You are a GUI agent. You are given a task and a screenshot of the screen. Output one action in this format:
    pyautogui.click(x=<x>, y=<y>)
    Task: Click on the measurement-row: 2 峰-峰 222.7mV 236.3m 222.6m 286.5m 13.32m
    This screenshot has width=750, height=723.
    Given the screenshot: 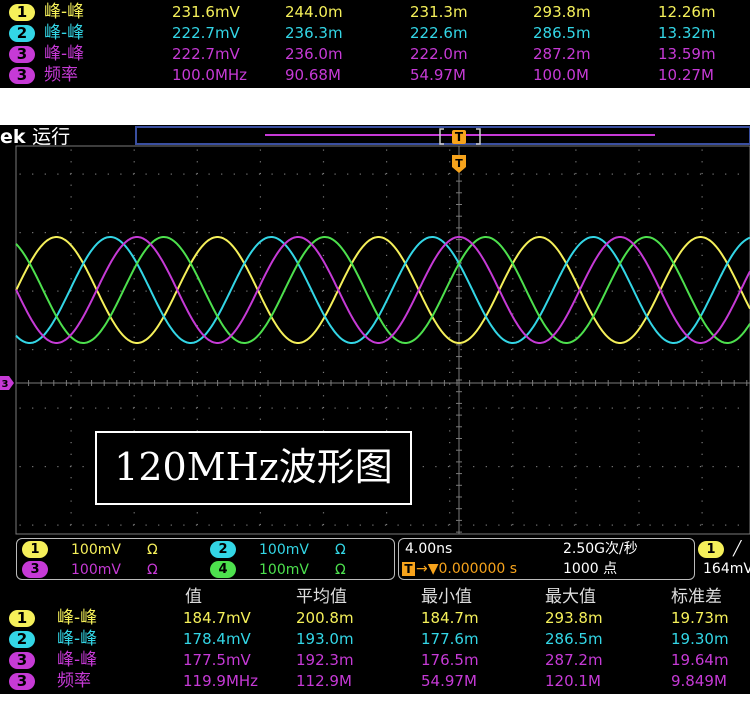 What is the action you would take?
    pyautogui.click(x=375, y=33)
    